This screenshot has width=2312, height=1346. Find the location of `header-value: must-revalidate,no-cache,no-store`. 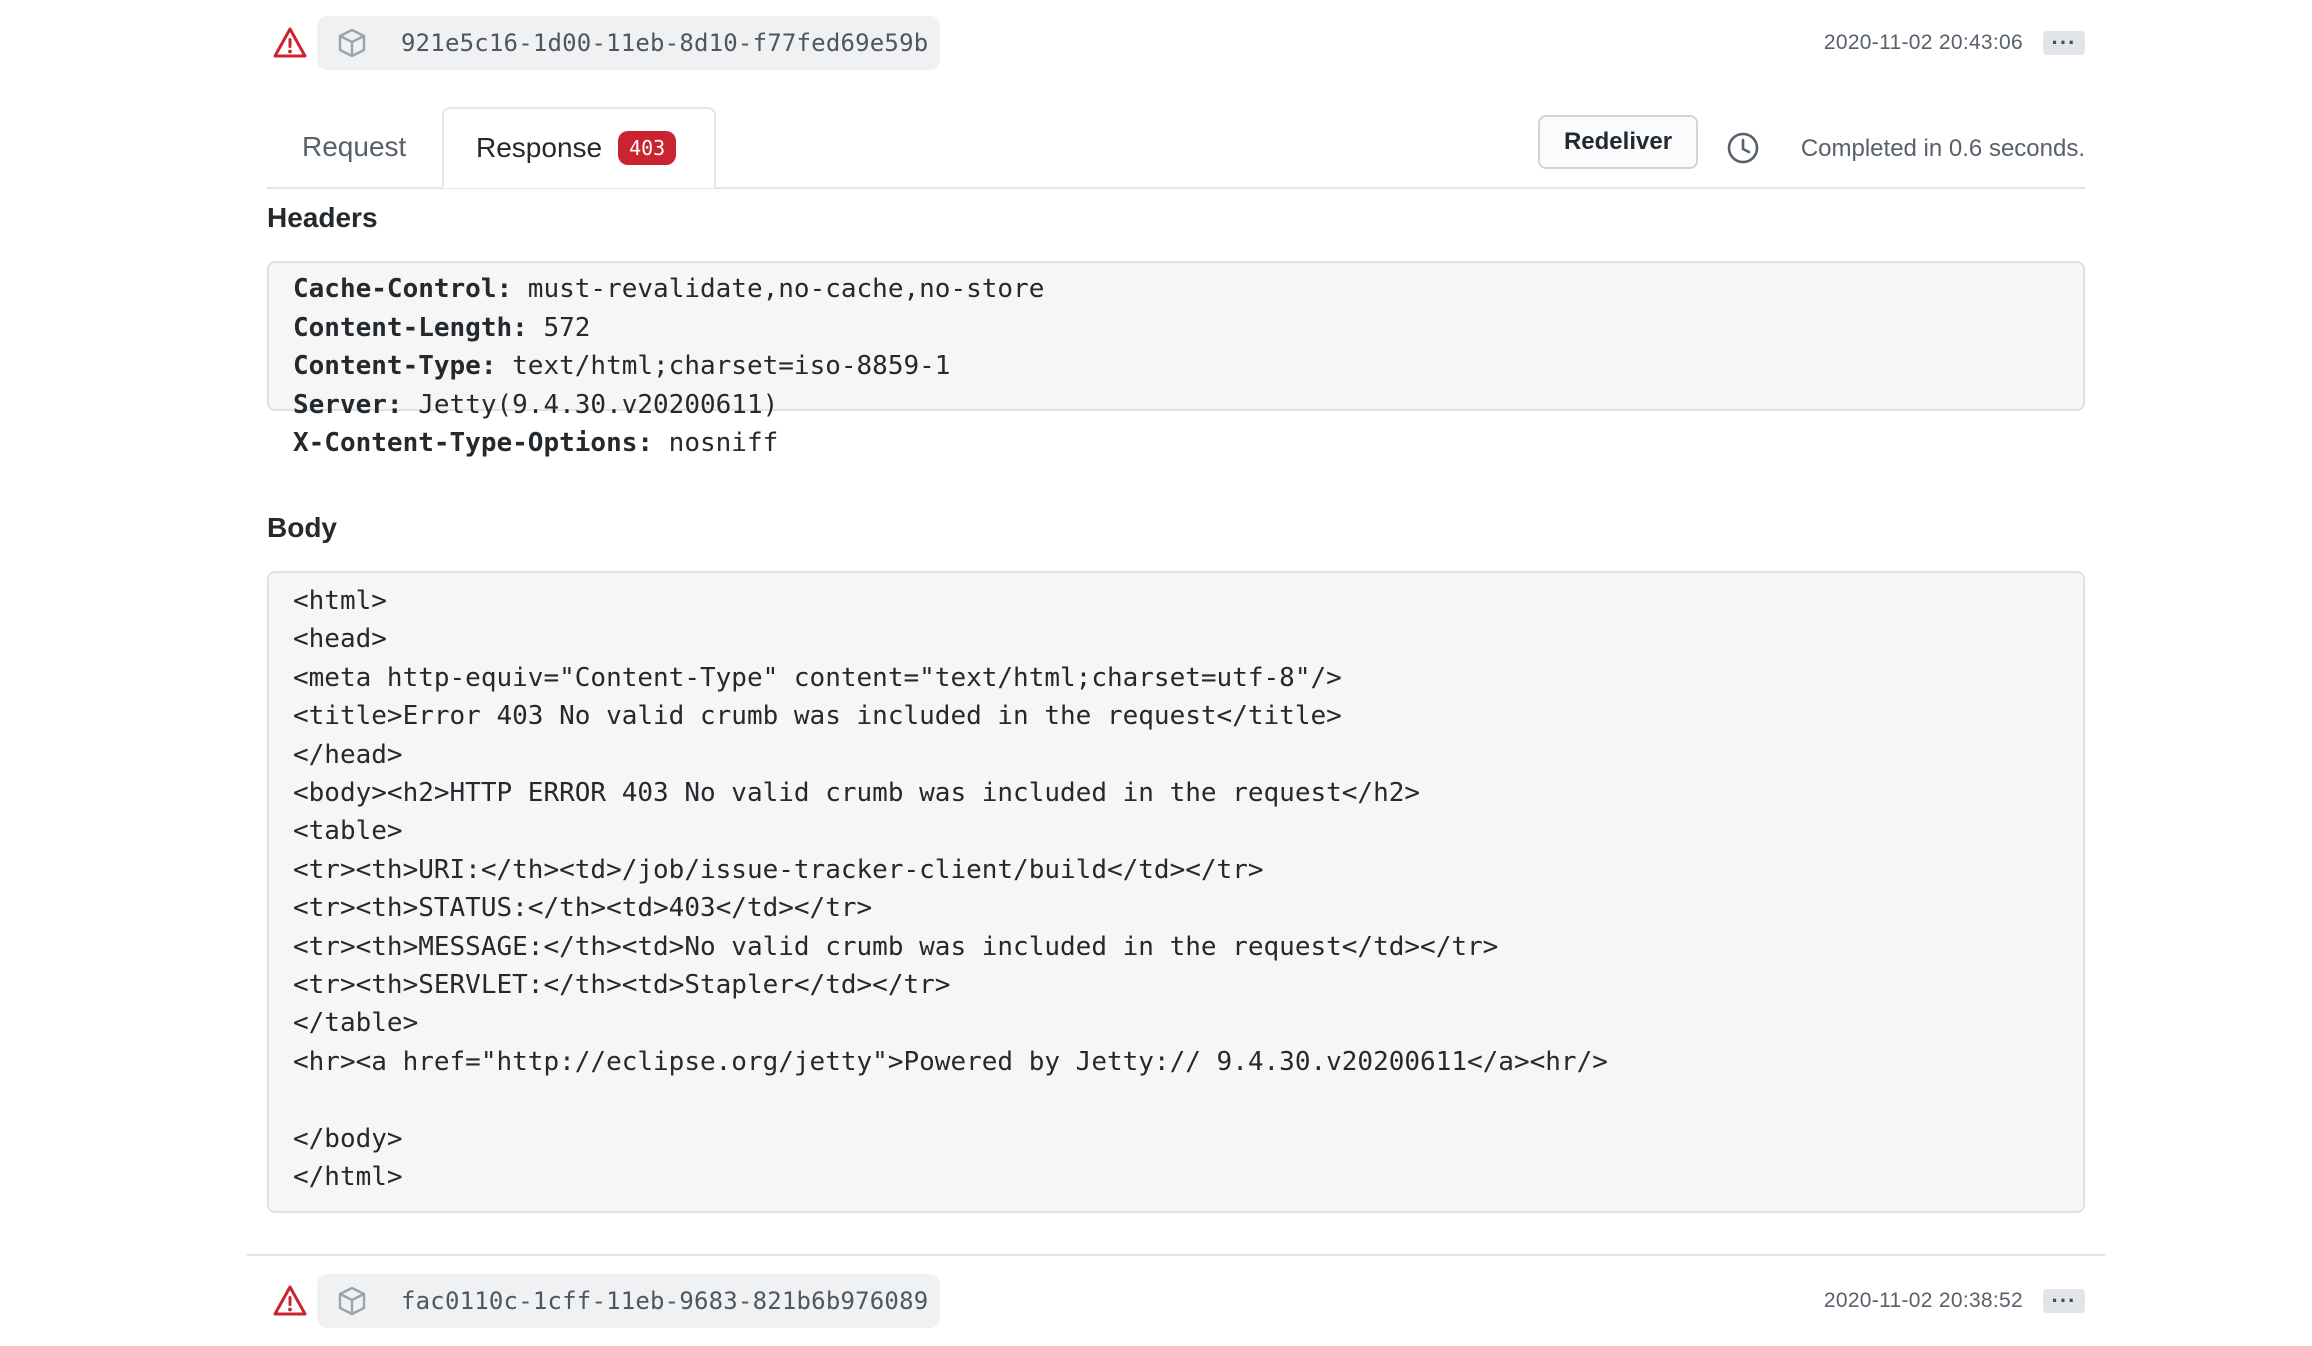

header-value: must-revalidate,no-cache,no-store is located at coordinates (778, 289).